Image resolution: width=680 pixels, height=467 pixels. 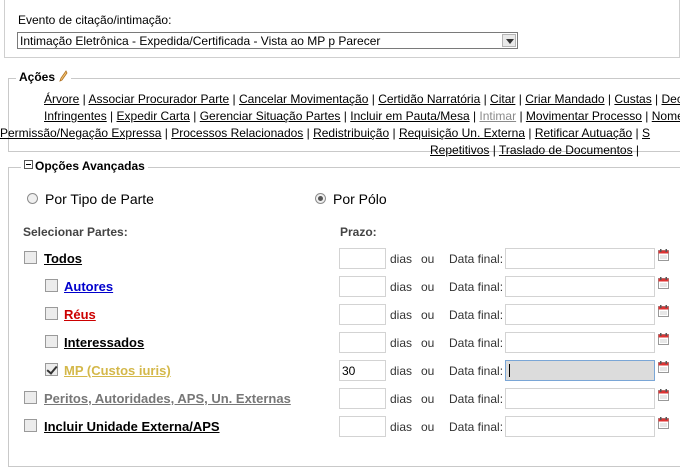 What do you see at coordinates (80, 314) in the screenshot?
I see `party-label: Réus` at bounding box center [80, 314].